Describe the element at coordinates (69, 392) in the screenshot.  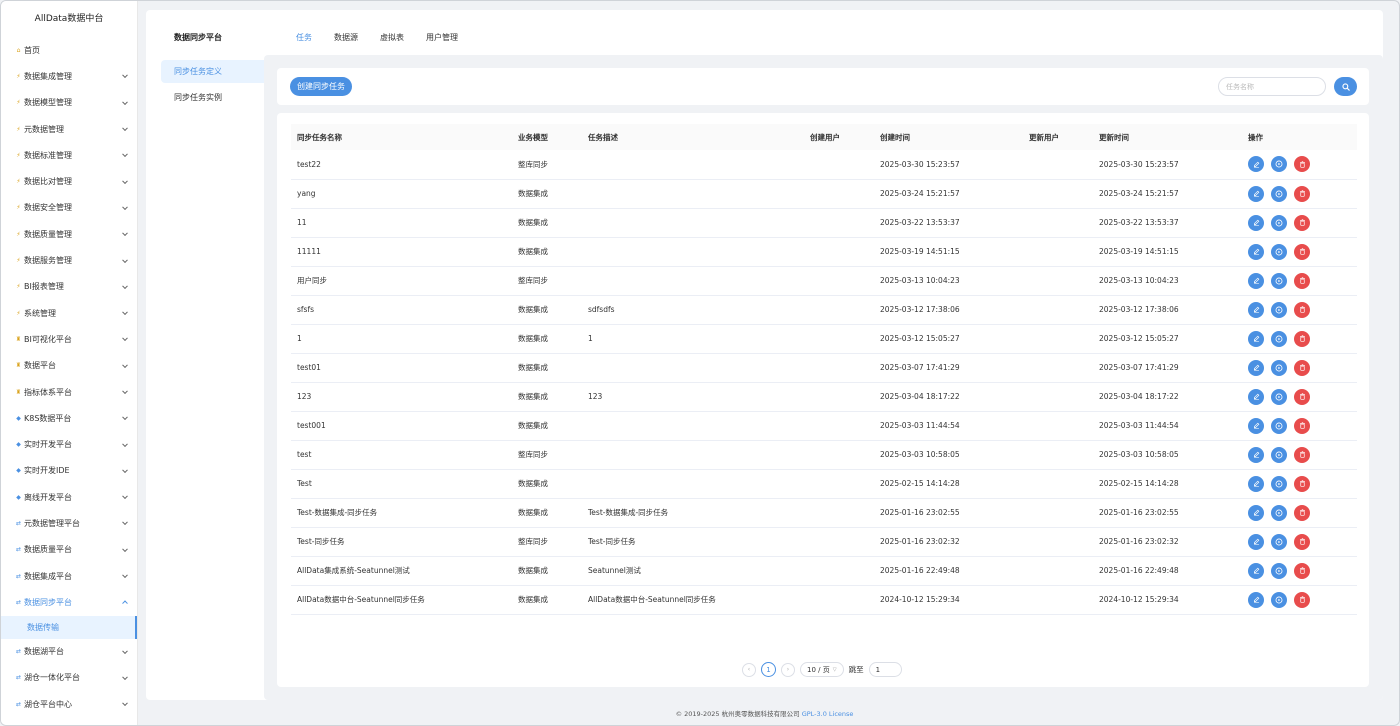
I see `sidebar-item: ♜ 指标体系平台` at that location.